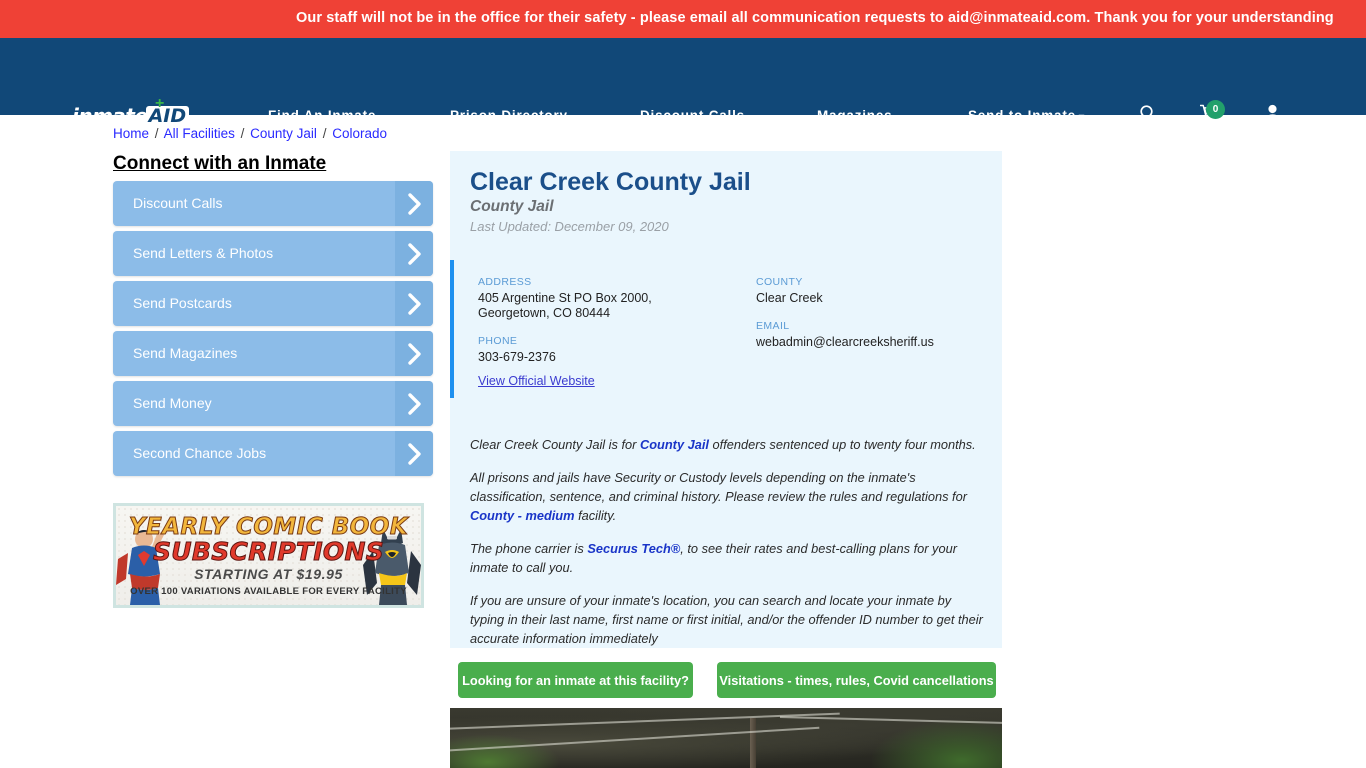 This screenshot has width=1366, height=768. Describe the element at coordinates (359, 133) in the screenshot. I see `breadcrumb-item-colorado: Colorado` at that location.